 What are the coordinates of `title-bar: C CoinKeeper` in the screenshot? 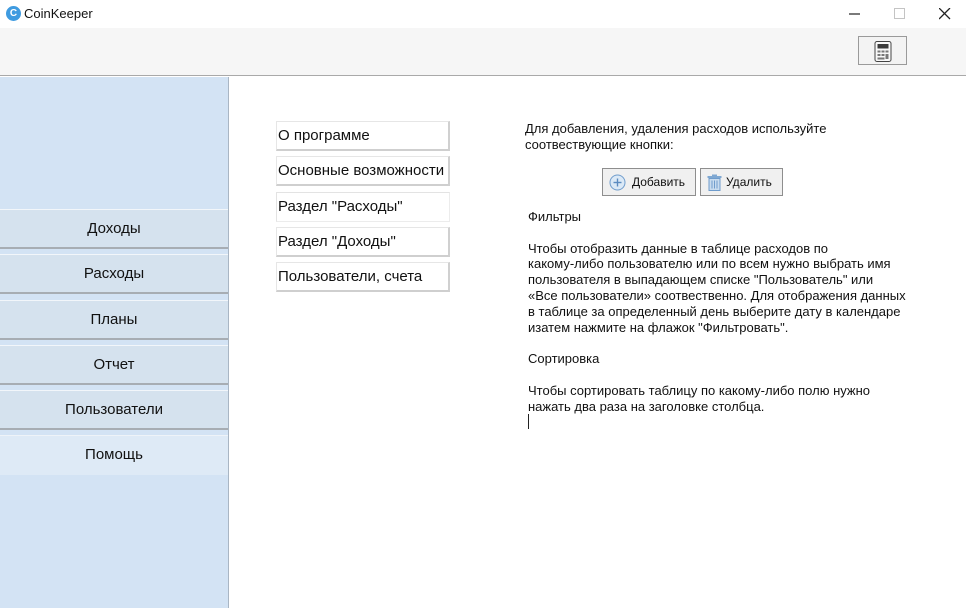 It's located at (483, 14).